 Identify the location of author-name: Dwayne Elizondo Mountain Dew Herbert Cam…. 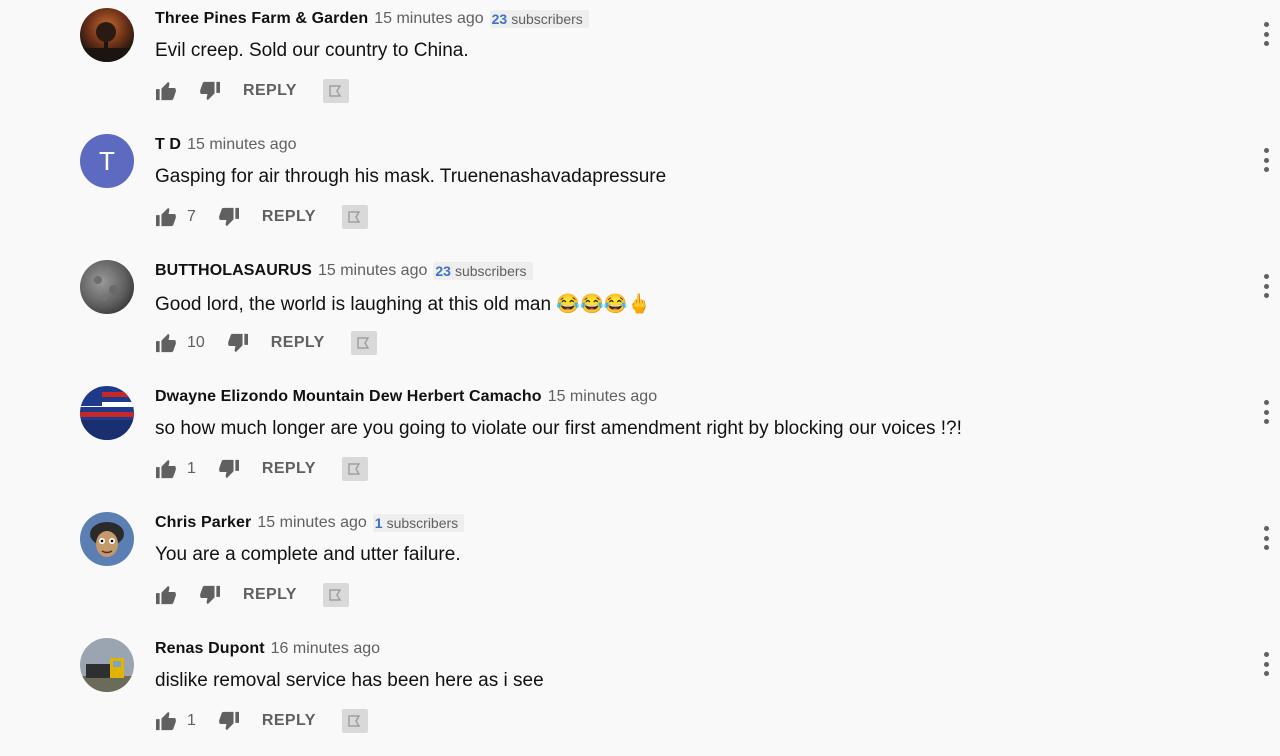
(348, 397).